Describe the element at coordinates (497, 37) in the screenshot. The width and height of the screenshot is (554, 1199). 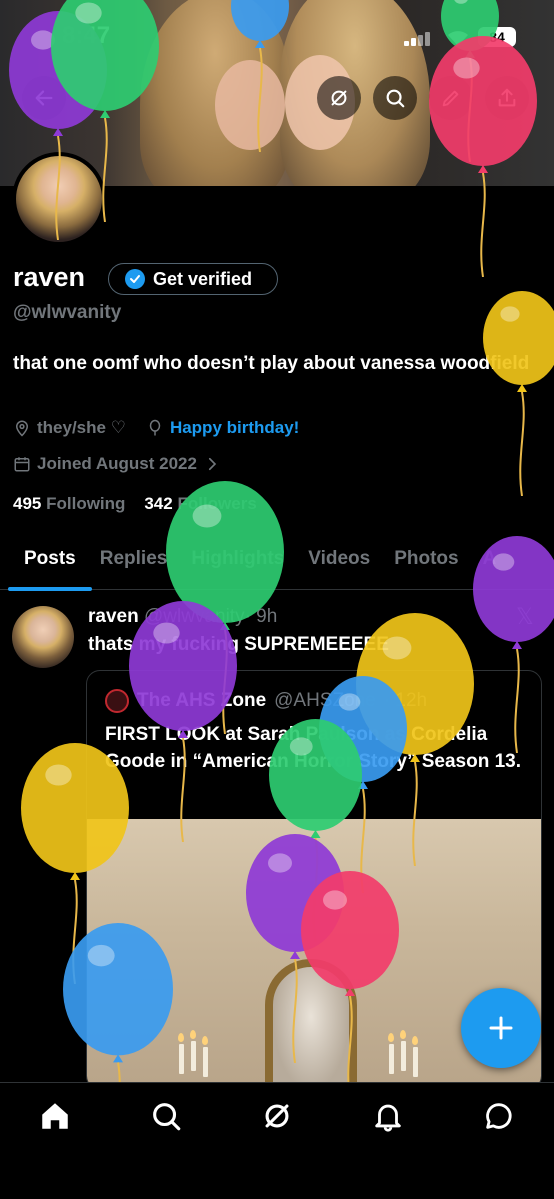
I see `battery-indicator: 84` at that location.